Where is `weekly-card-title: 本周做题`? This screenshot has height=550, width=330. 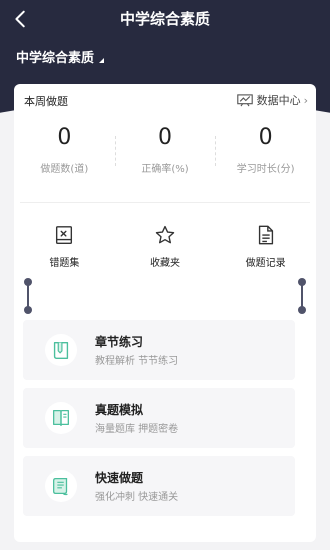 weekly-card-title: 本周做题 is located at coordinates (46, 101).